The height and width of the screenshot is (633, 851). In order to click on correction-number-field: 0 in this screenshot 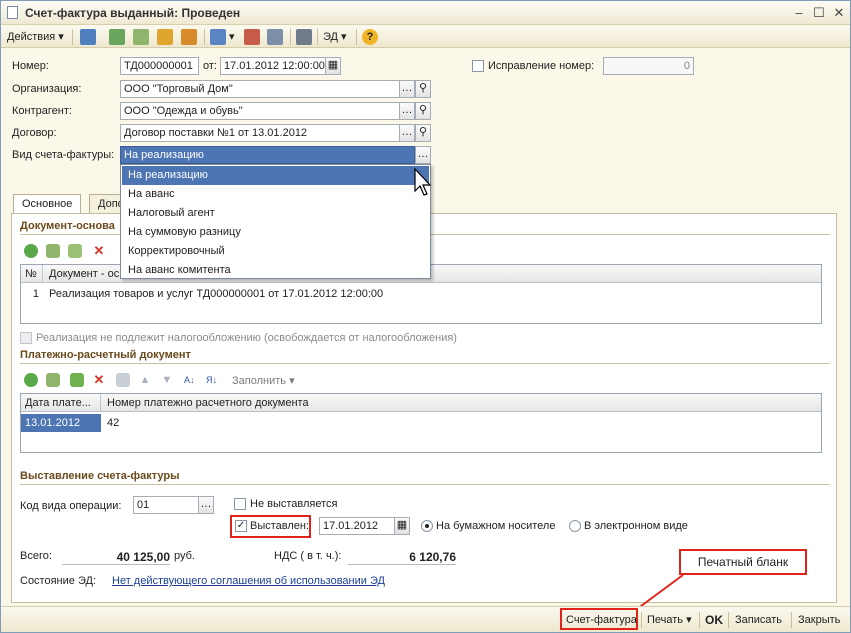, I will do `click(648, 66)`.